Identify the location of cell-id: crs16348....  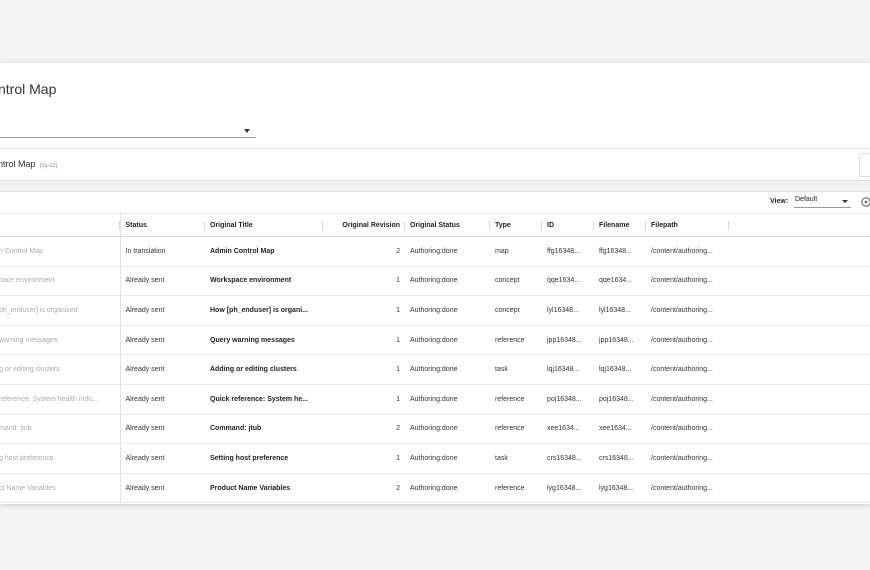
(568, 458).